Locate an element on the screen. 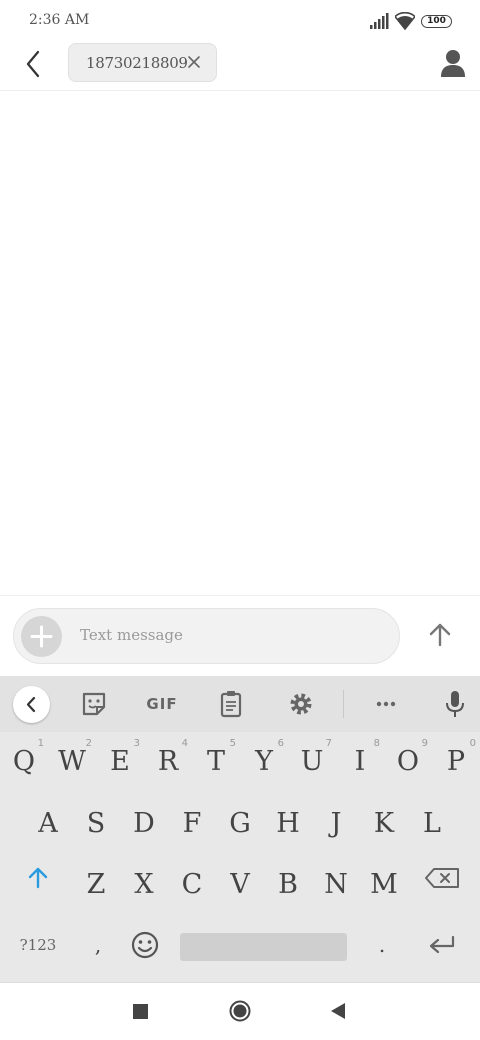  battery-icon: 100 is located at coordinates (436, 21).